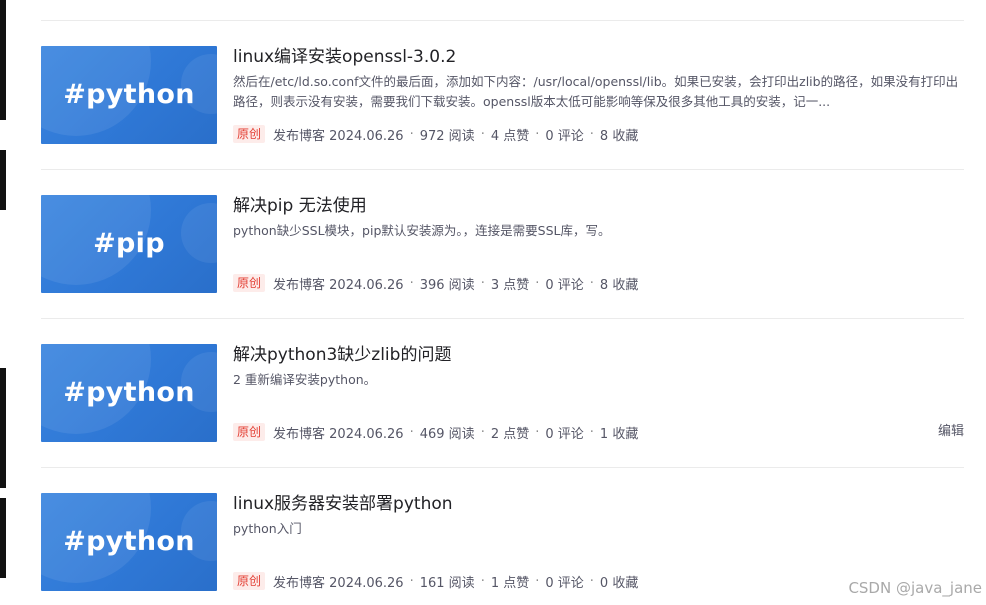  I want to click on article-title: 解决pip 无法使用, so click(598, 206).